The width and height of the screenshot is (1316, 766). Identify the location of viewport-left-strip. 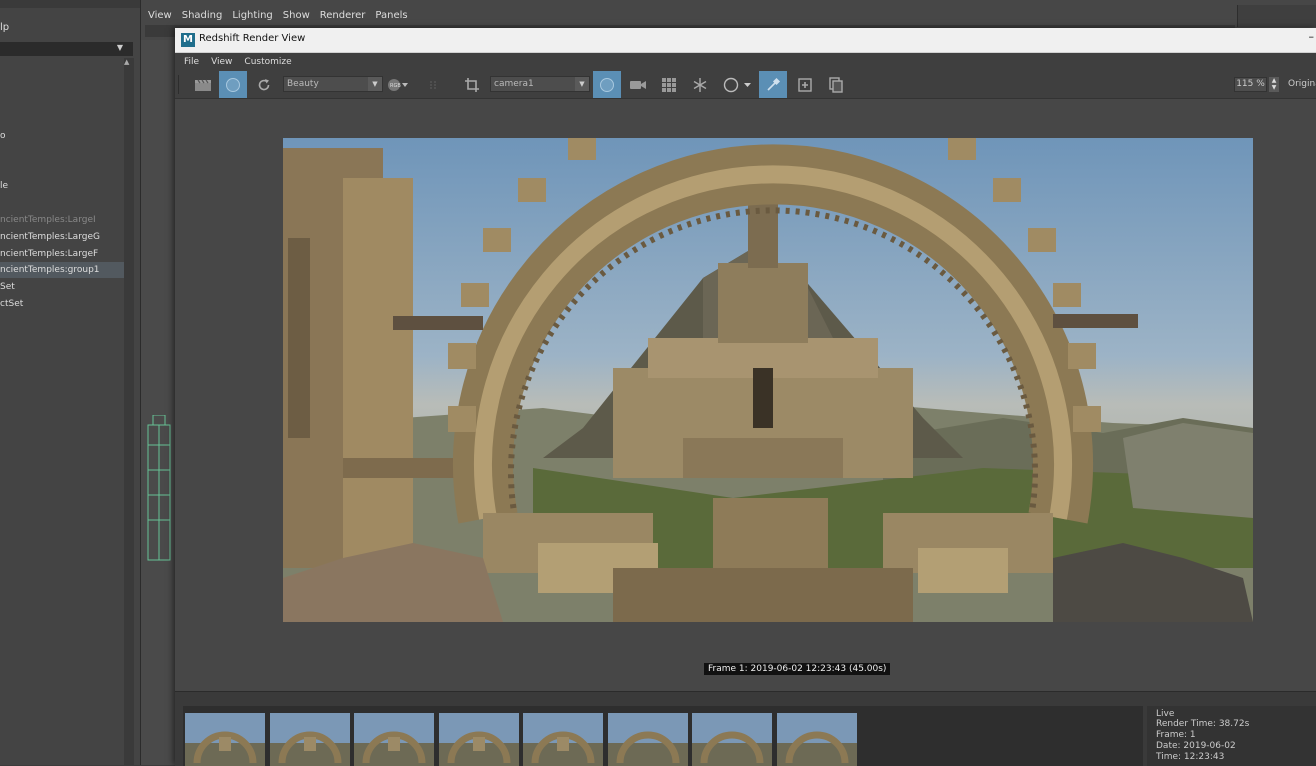
(158, 402).